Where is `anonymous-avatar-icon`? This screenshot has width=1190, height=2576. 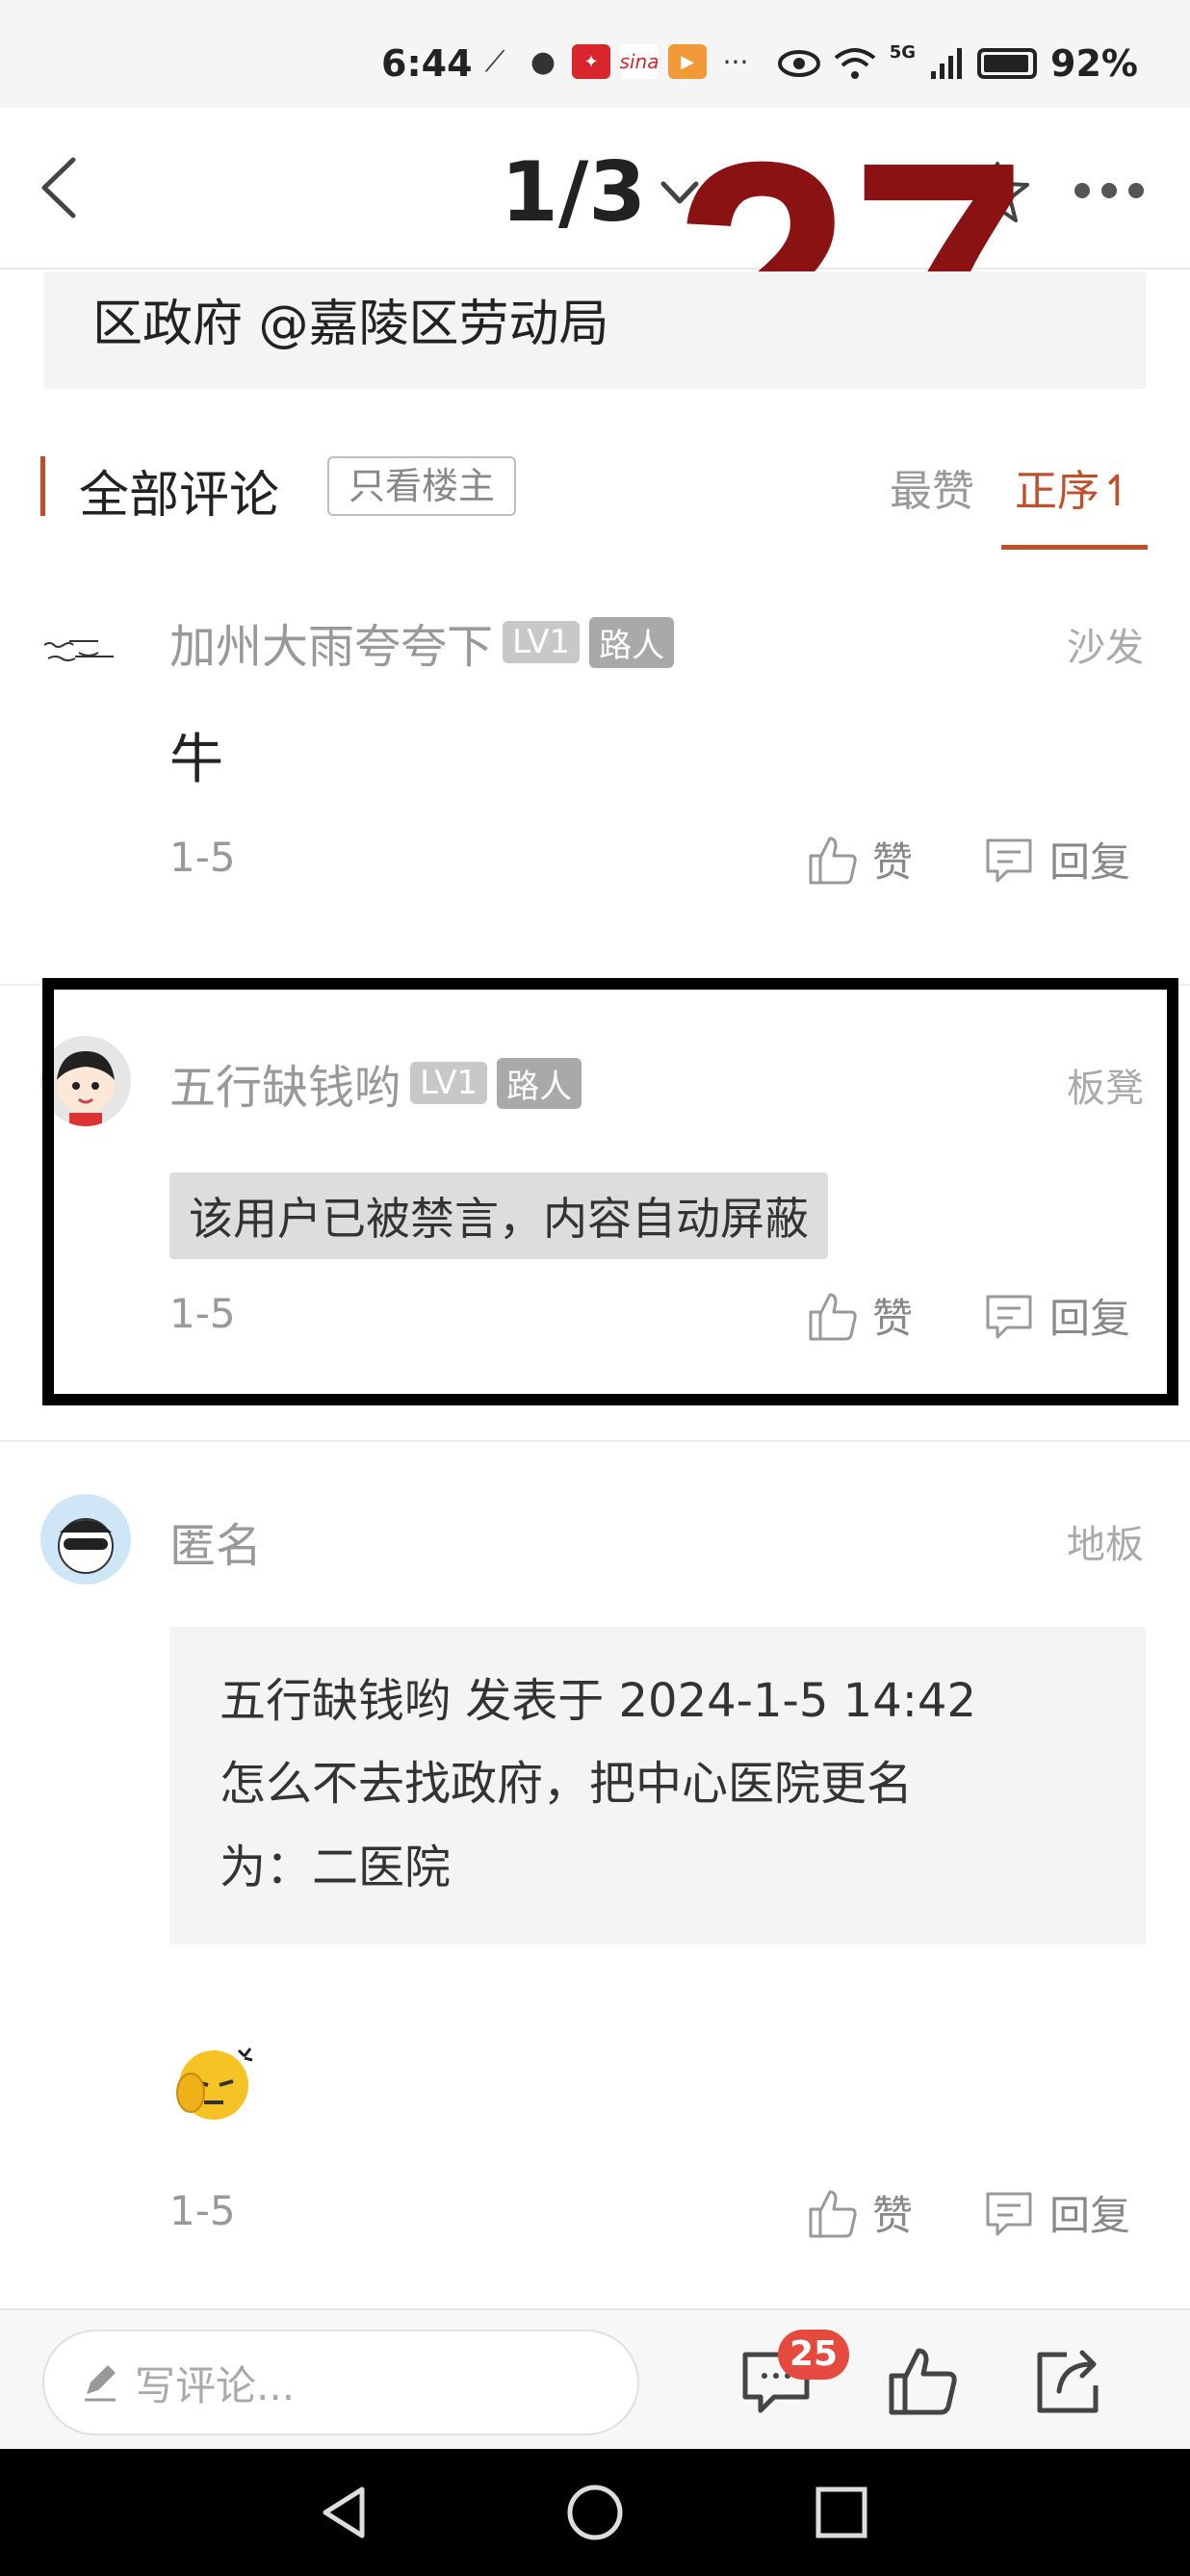
anonymous-avatar-icon is located at coordinates (86, 1546).